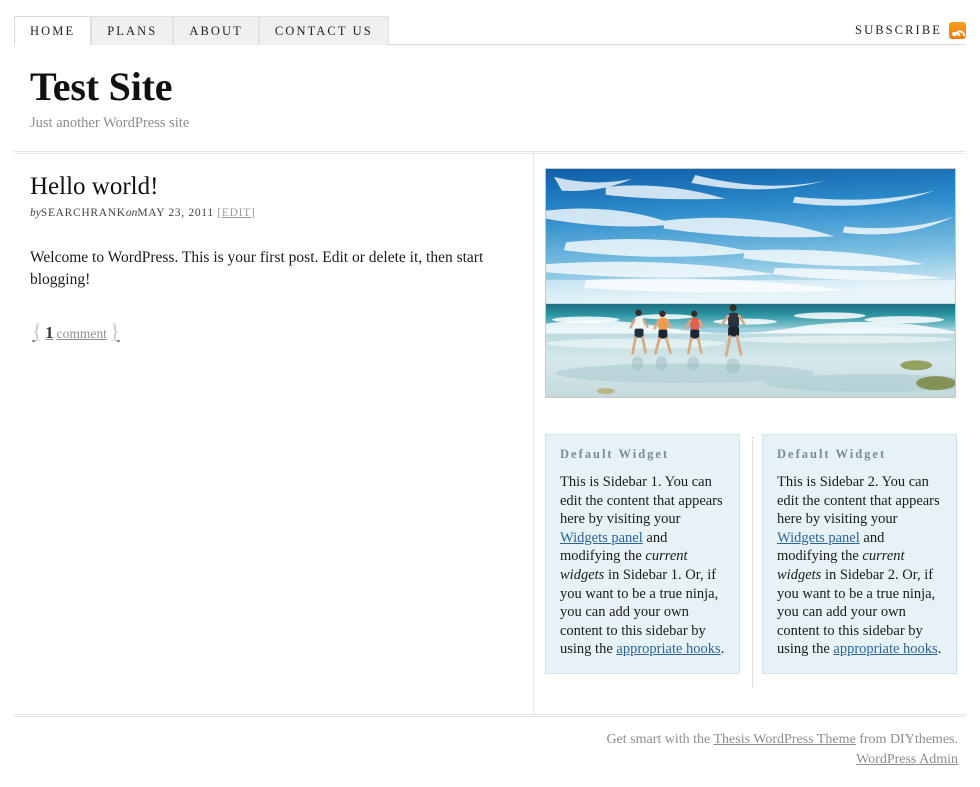  Describe the element at coordinates (939, 649) in the screenshot. I see `sidebar-2-text-4: .` at that location.